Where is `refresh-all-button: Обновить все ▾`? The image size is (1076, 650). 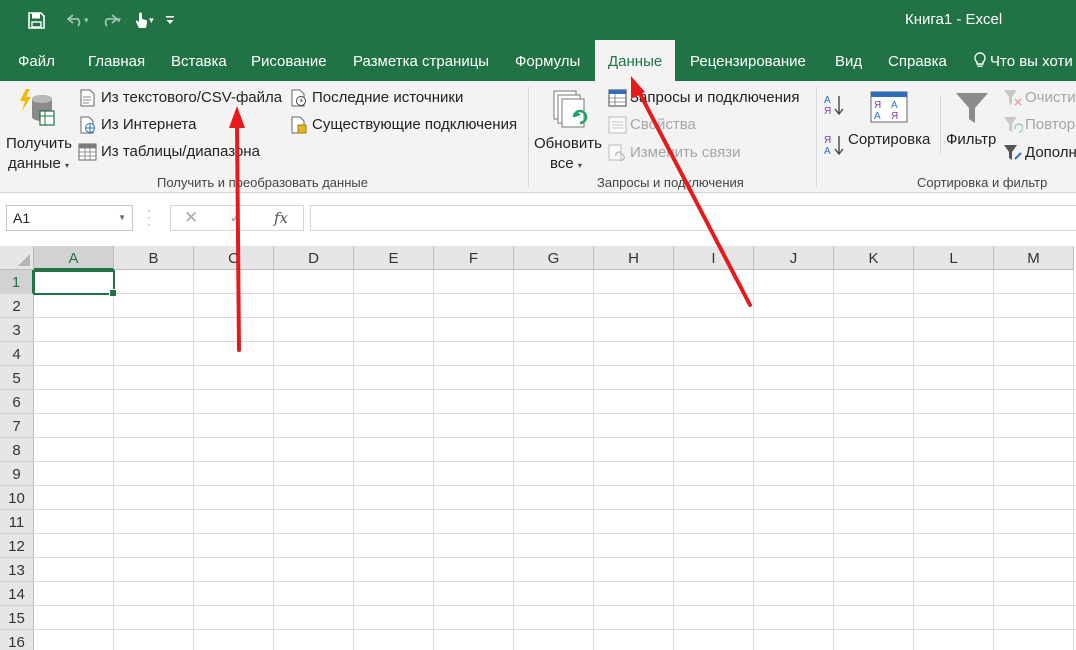 refresh-all-button: Обновить все ▾ is located at coordinates (568, 128).